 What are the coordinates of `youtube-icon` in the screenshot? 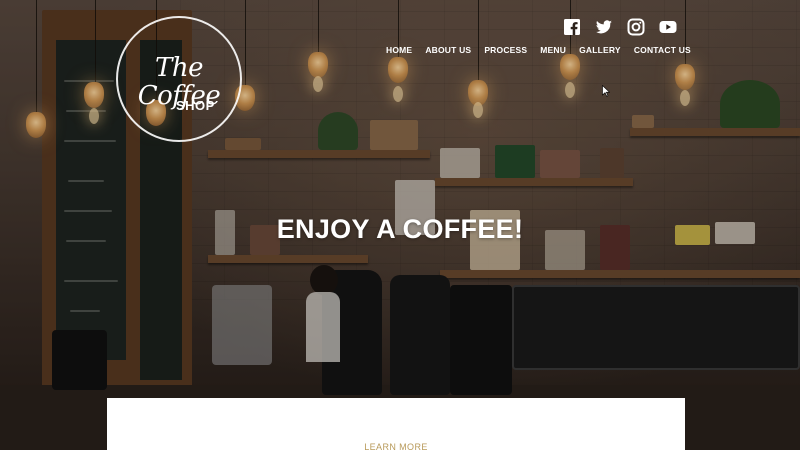 It's located at (668, 27).